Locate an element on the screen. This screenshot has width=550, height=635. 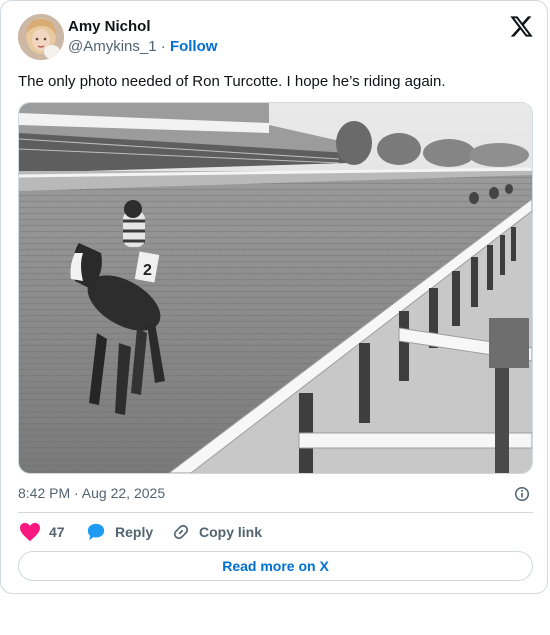
x-logo-icon is located at coordinates (521, 26).